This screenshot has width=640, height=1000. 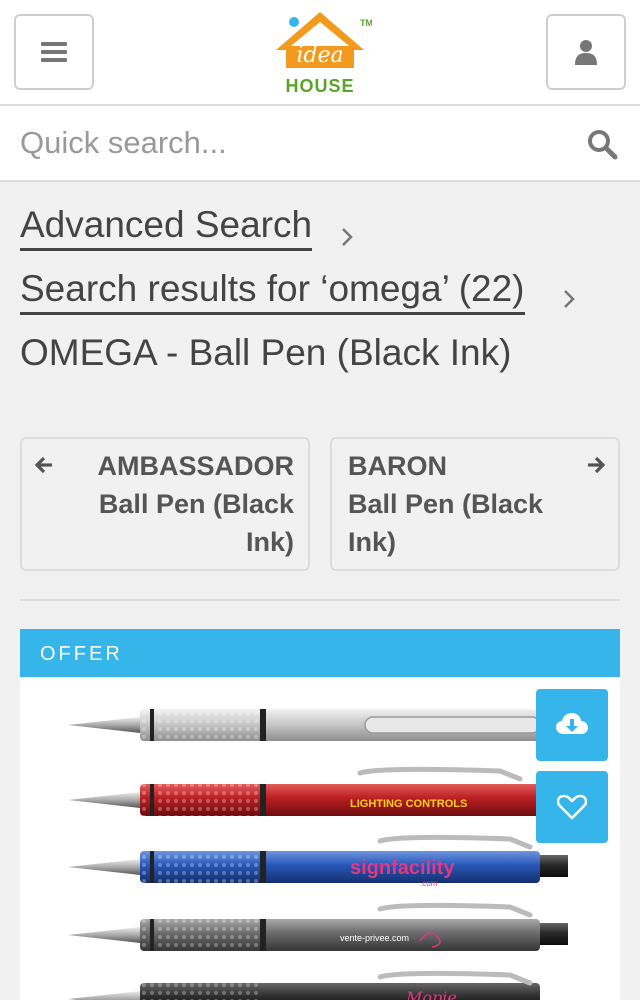 I want to click on next-product-link: BARON Ball Pen (Black Ink), so click(x=475, y=504).